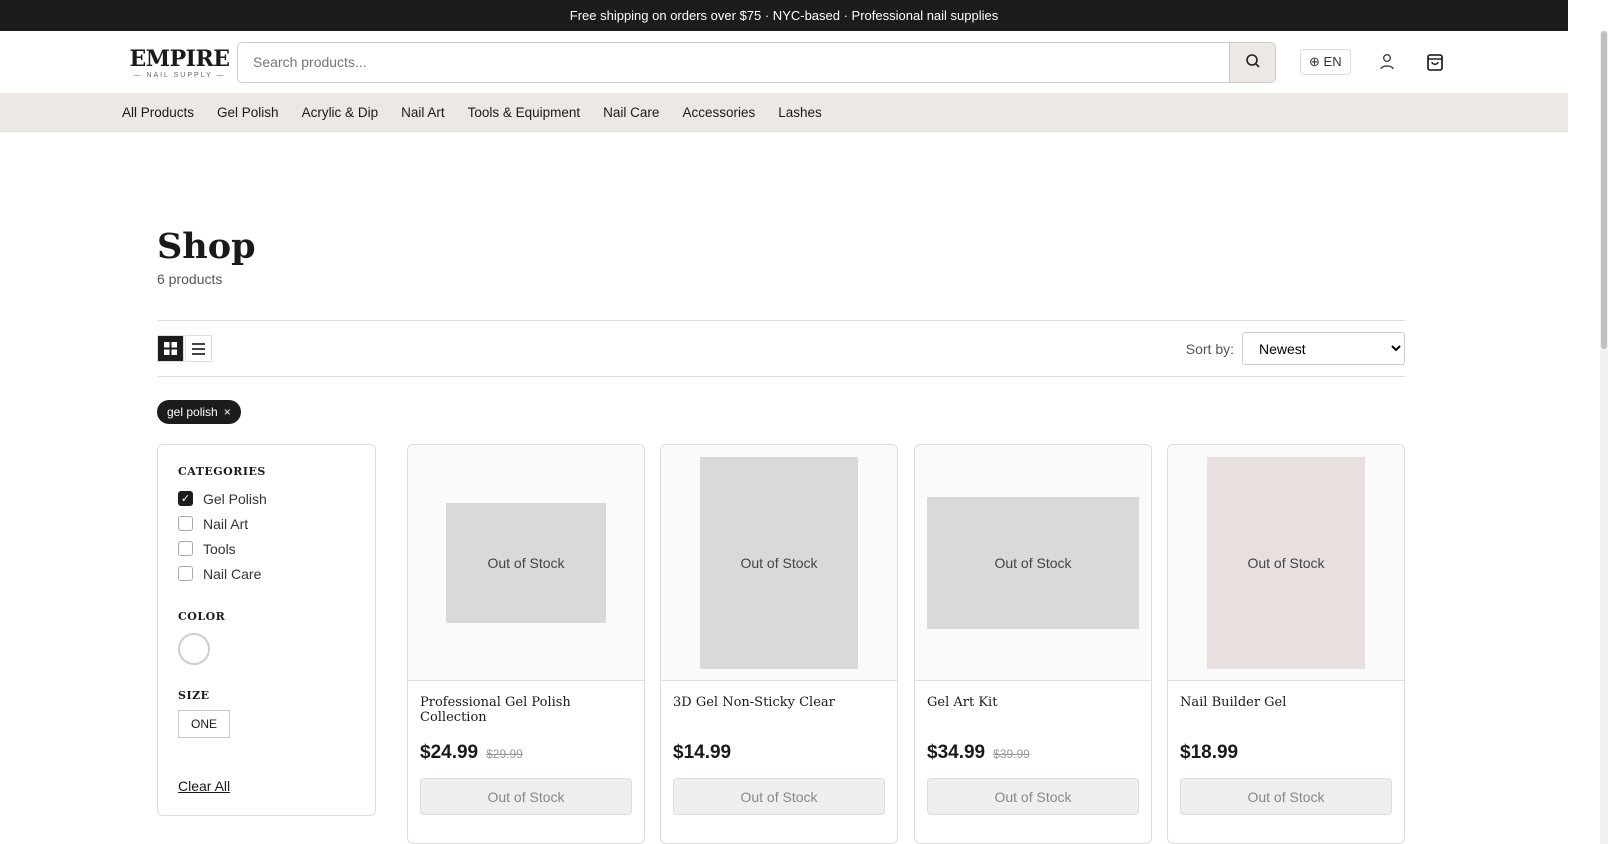  I want to click on nav-item: Nail Art, so click(423, 112).